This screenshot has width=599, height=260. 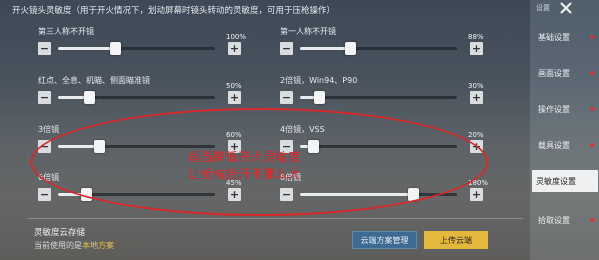 I want to click on sidebar-item-2: 操作设置, so click(x=566, y=109).